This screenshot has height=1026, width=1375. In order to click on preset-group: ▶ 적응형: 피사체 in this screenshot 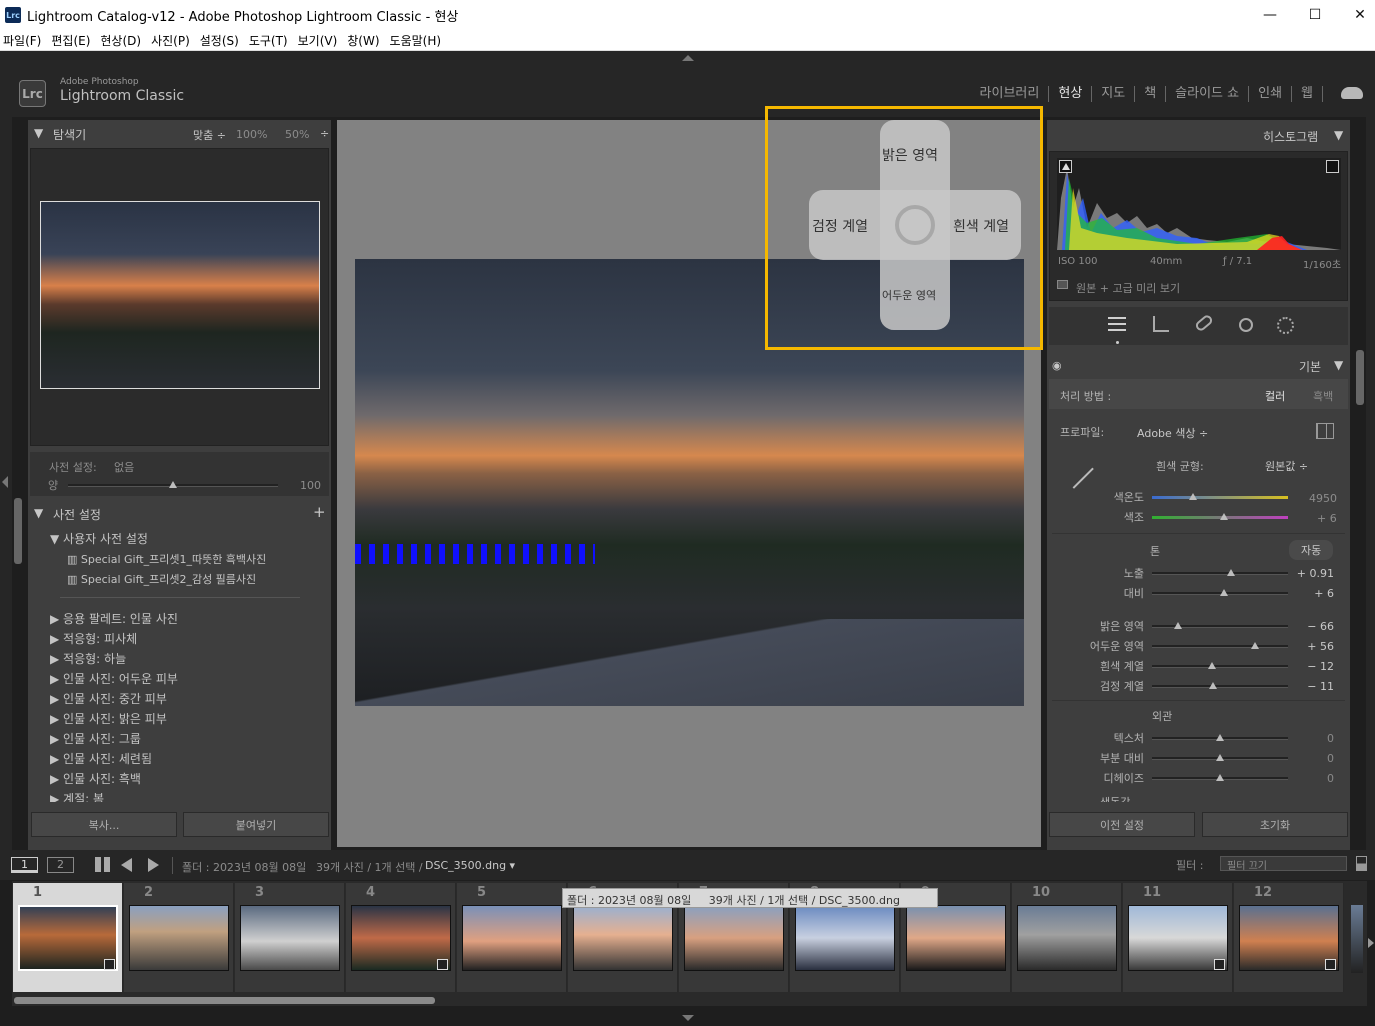, I will do `click(93, 638)`.